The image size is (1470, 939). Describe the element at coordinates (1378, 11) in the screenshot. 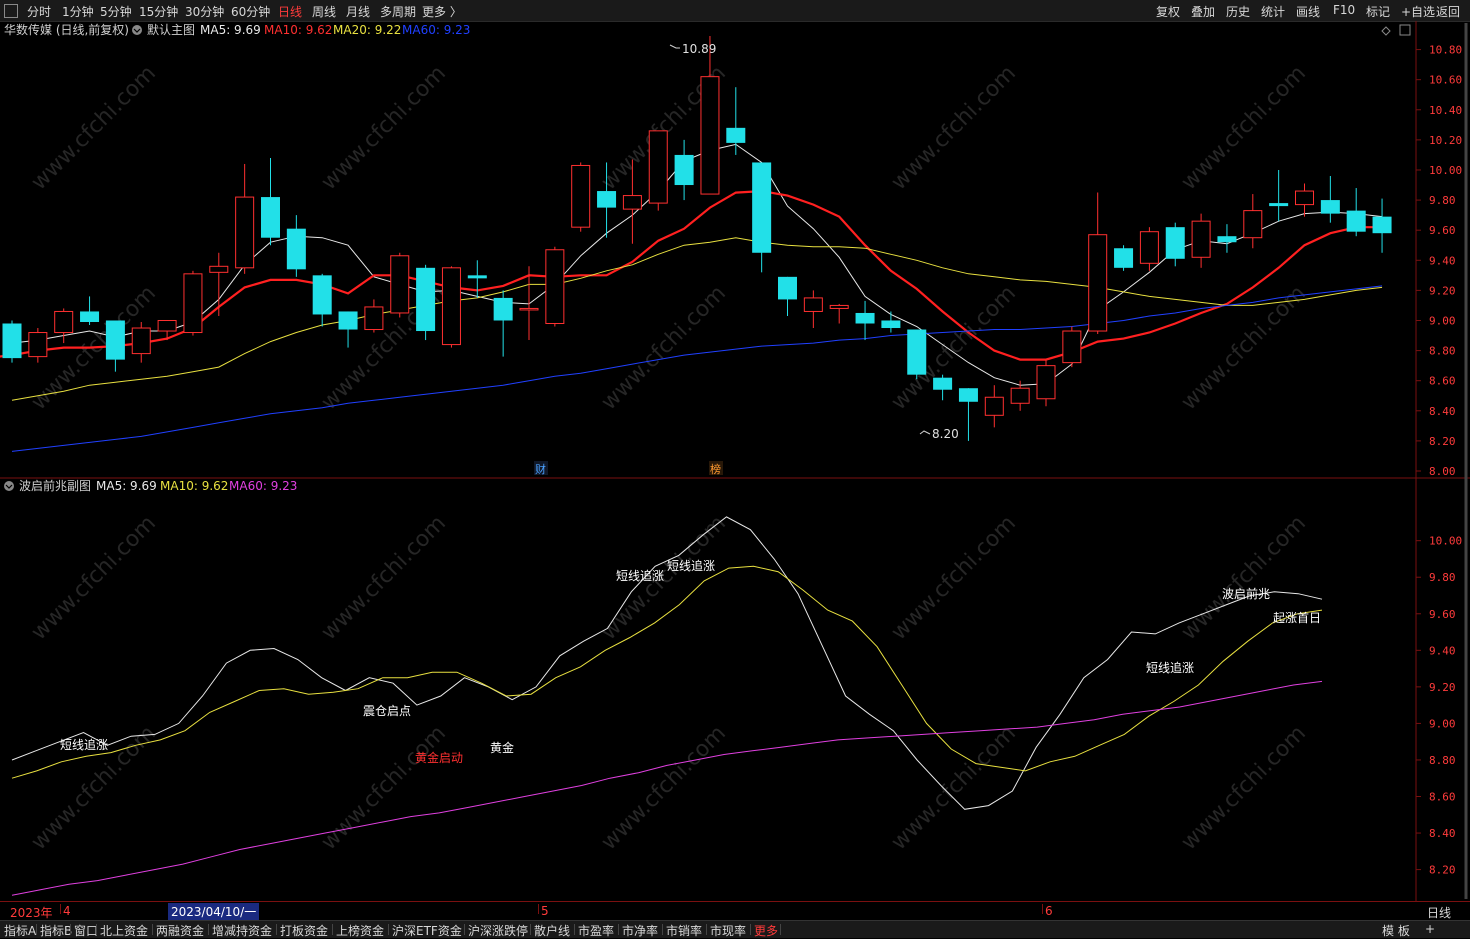

I see `mark-button: 标记` at that location.